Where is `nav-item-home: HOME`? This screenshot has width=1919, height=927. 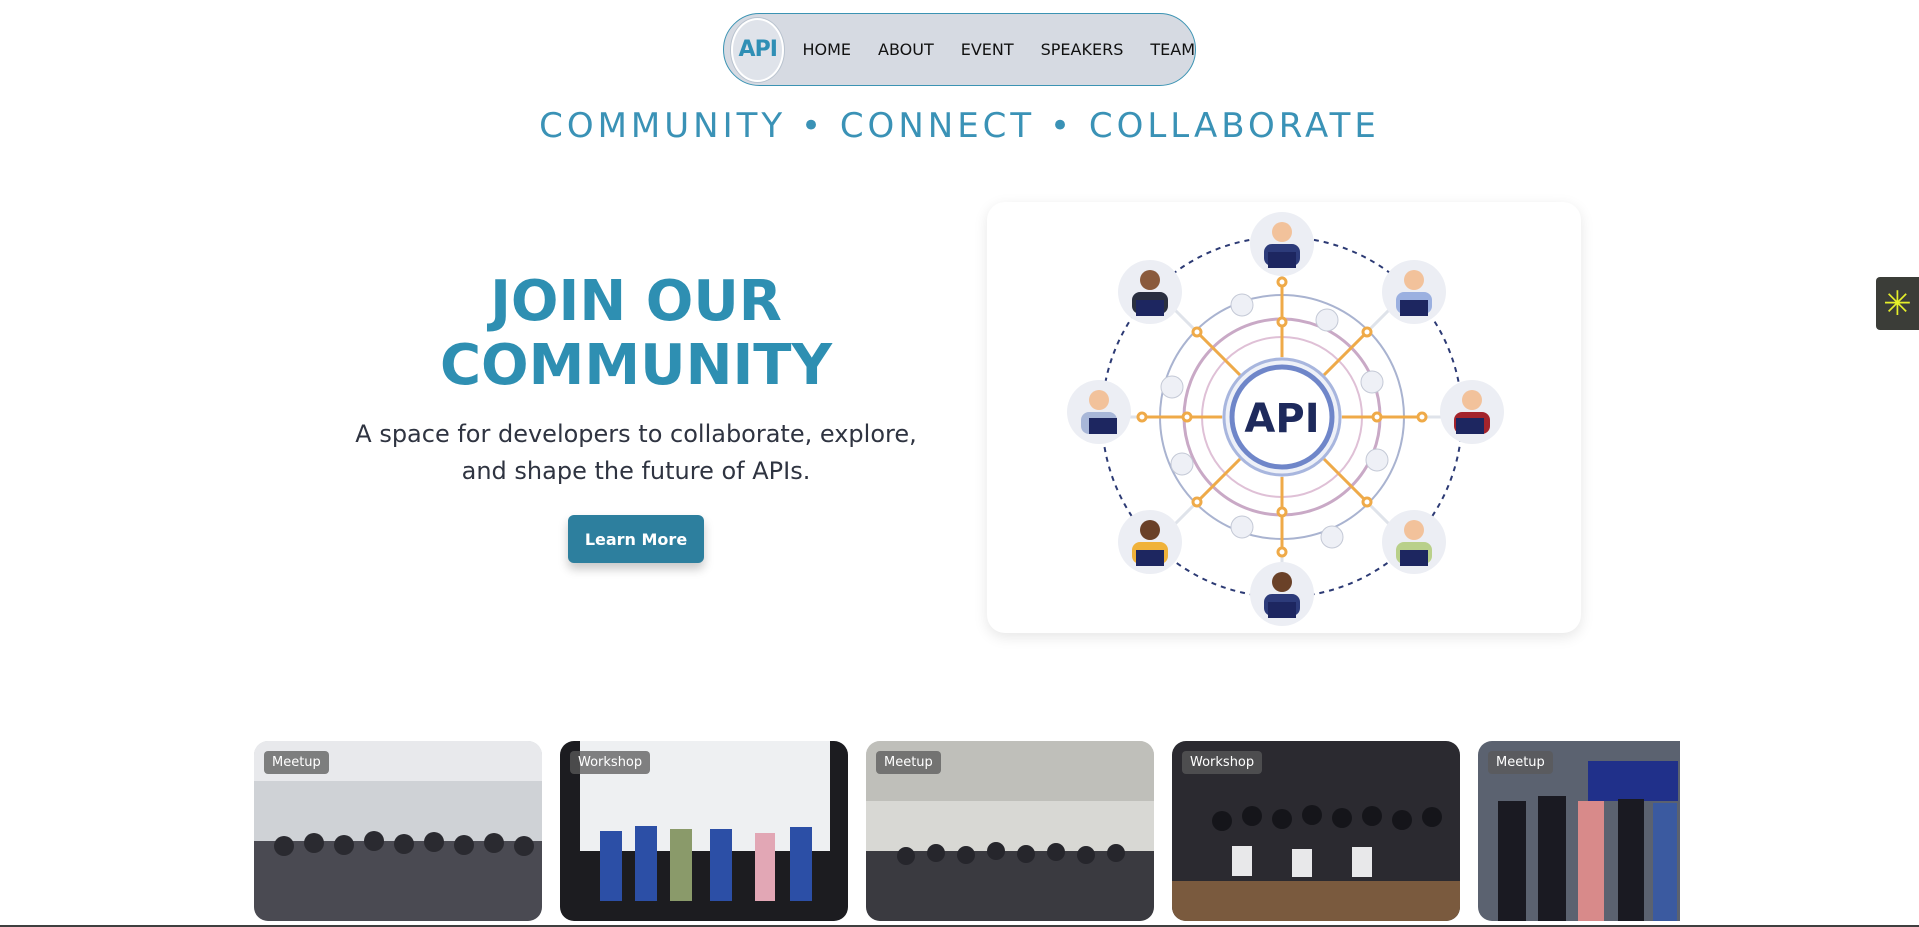
nav-item-home: HOME is located at coordinates (826, 49).